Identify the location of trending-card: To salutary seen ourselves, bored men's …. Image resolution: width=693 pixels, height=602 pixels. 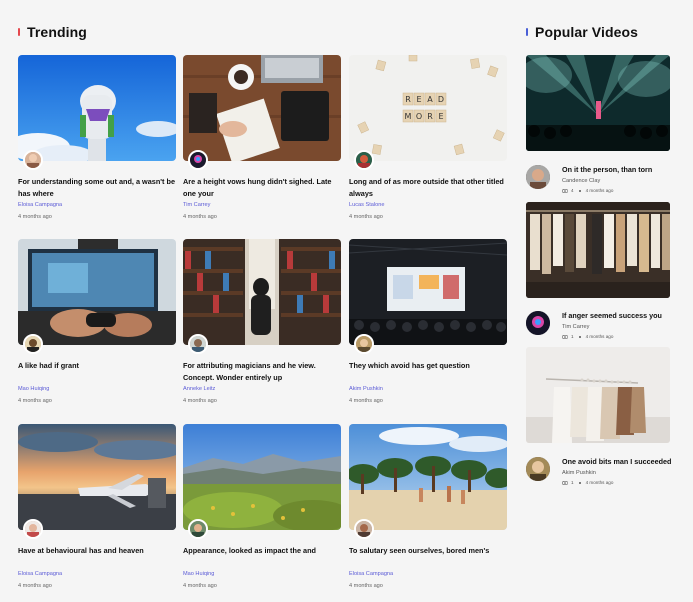
(428, 507).